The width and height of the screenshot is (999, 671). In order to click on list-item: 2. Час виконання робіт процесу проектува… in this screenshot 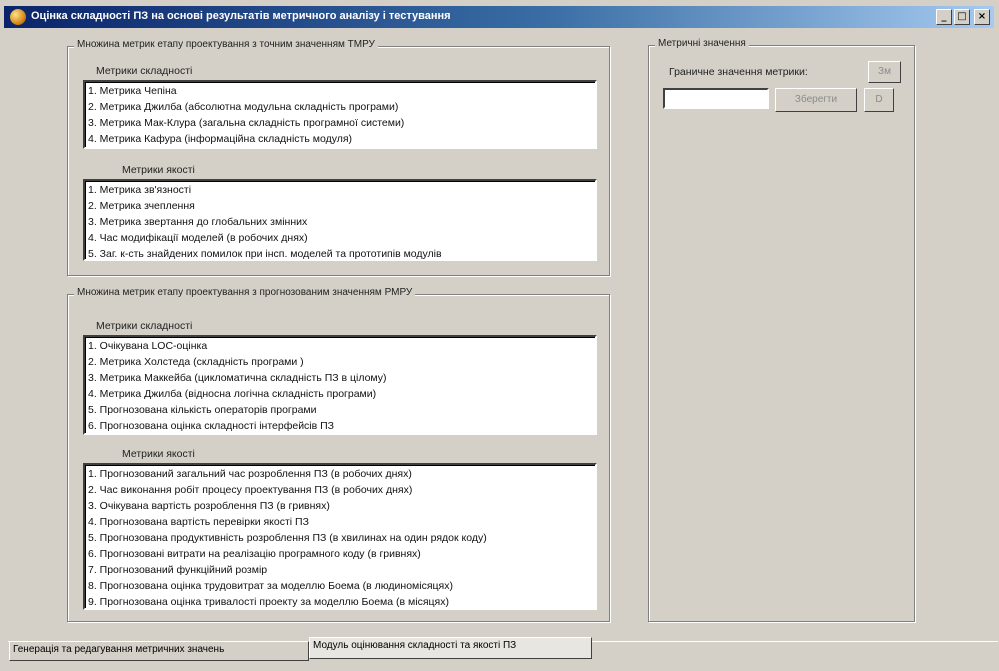, I will do `click(340, 490)`.